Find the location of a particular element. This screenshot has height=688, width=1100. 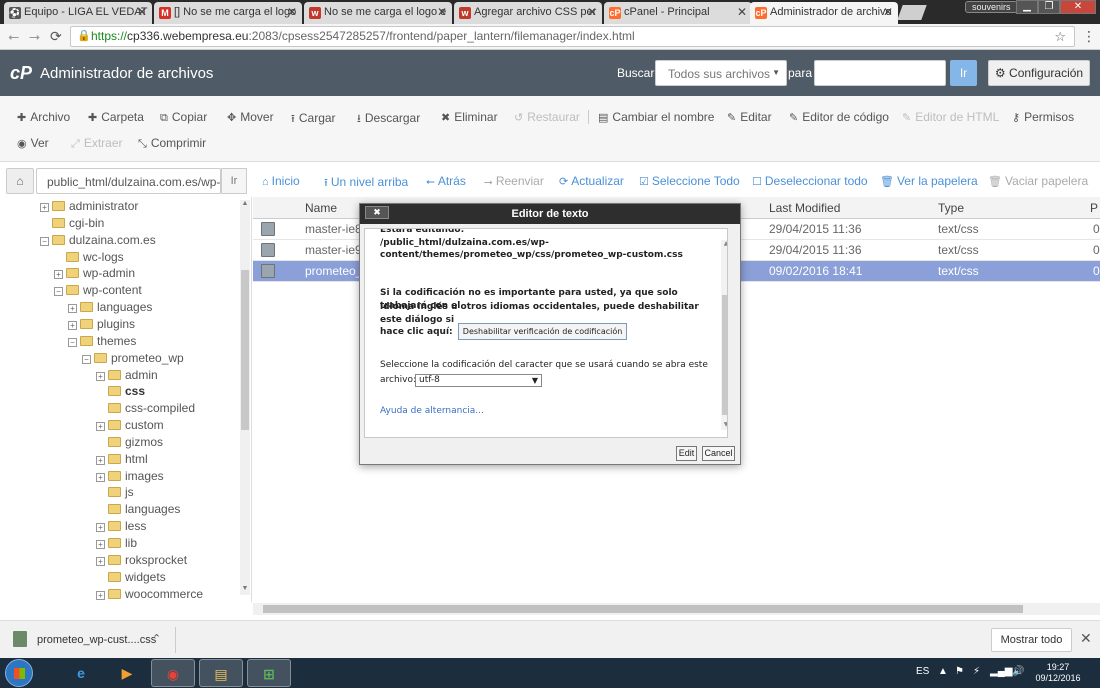

network-signal-icon: ▂▄▆ is located at coordinates (1001, 671).